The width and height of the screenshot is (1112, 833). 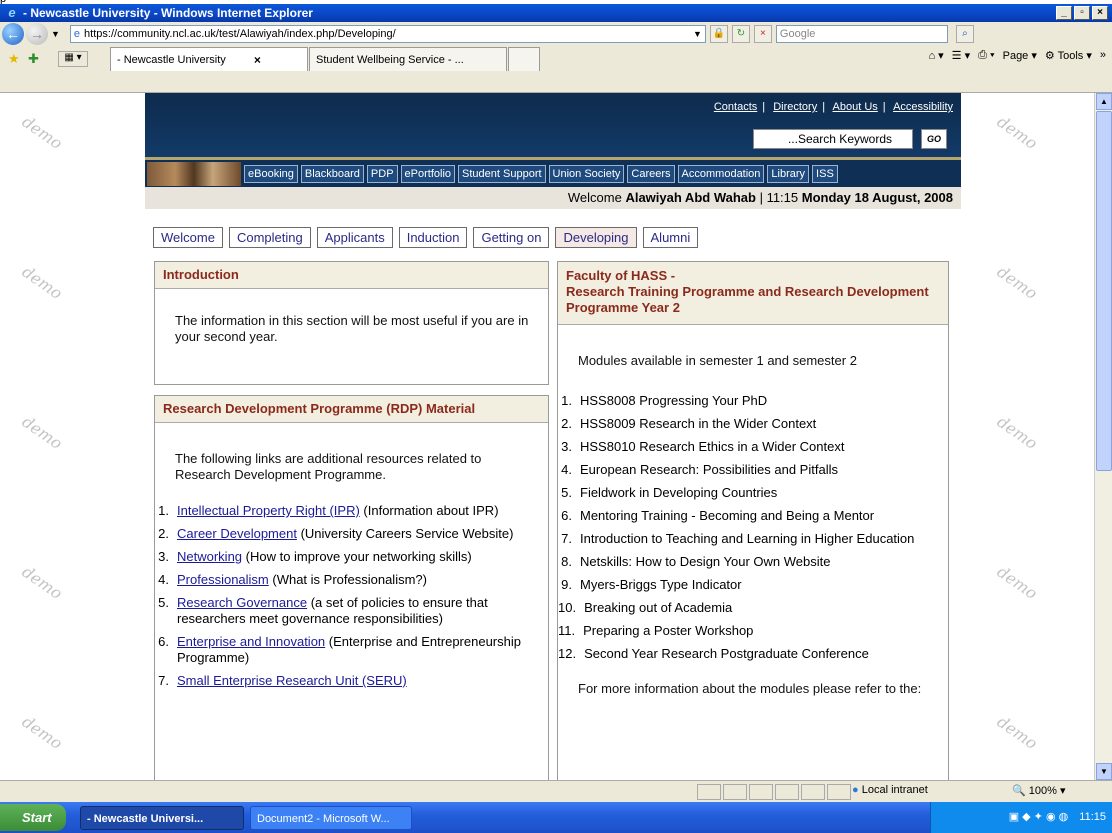 I want to click on vertical-scrollbar: ▲ ▼, so click(x=1103, y=436).